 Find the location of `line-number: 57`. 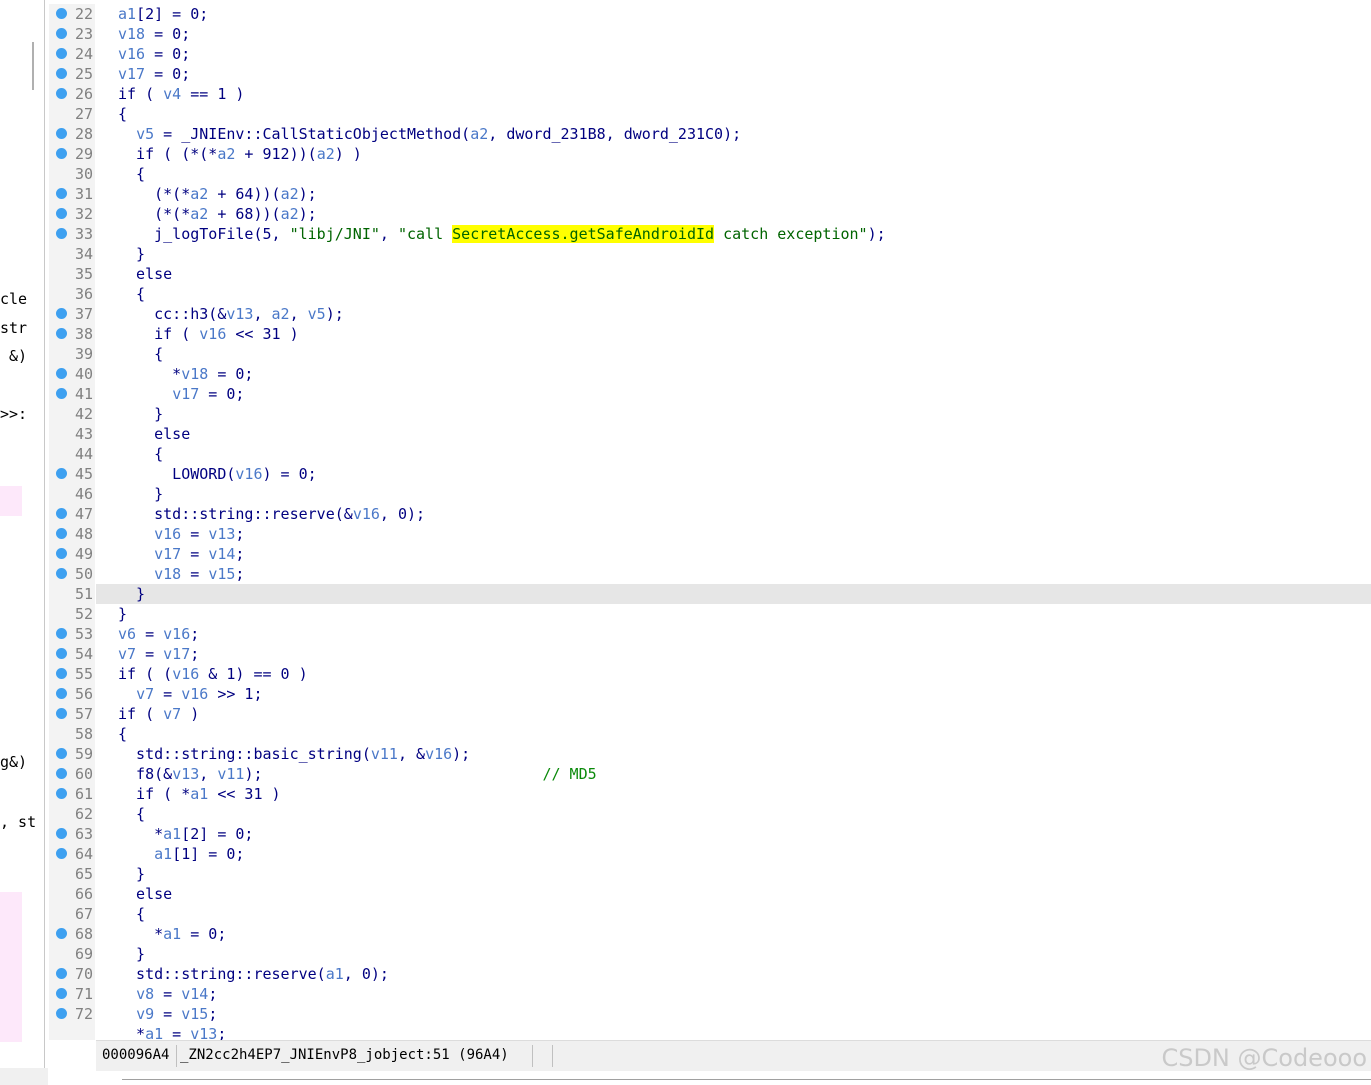

line-number: 57 is located at coordinates (72, 714).